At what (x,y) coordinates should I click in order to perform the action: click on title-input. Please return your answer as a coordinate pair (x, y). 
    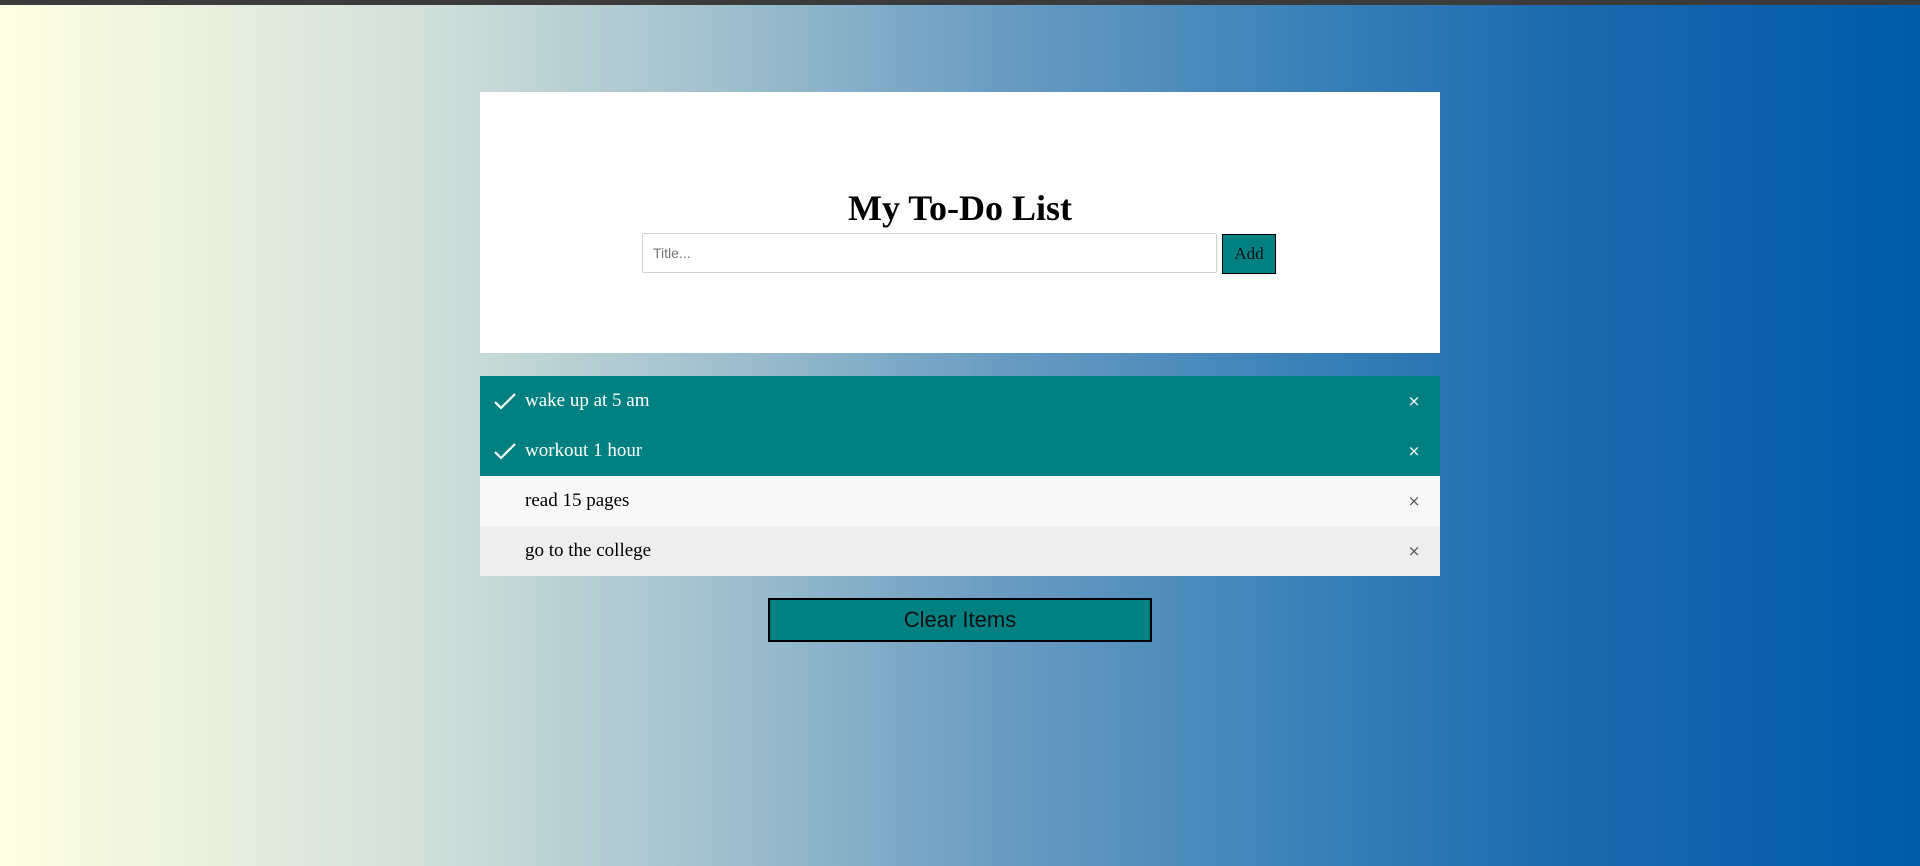
    Looking at the image, I should click on (929, 253).